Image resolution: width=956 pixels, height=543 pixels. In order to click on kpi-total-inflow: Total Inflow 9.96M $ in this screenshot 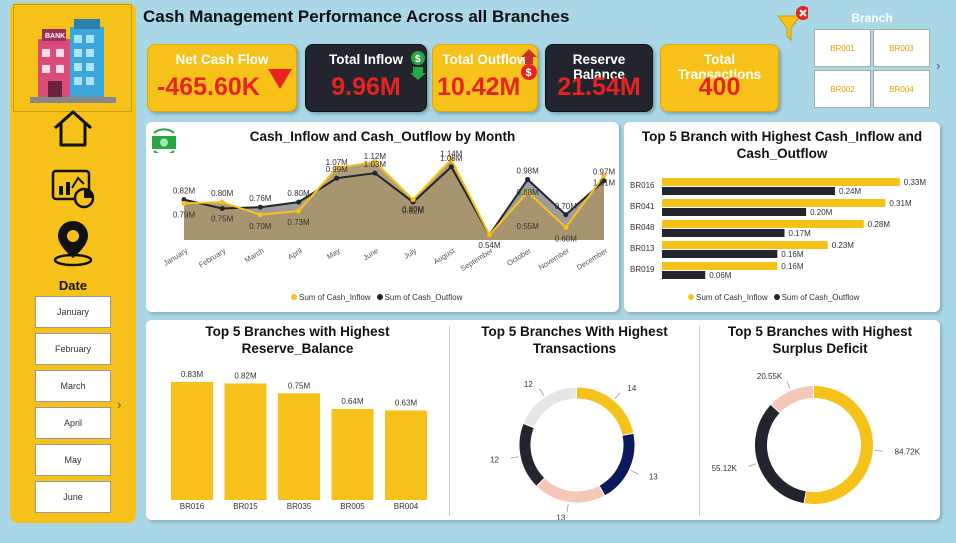, I will do `click(366, 78)`.